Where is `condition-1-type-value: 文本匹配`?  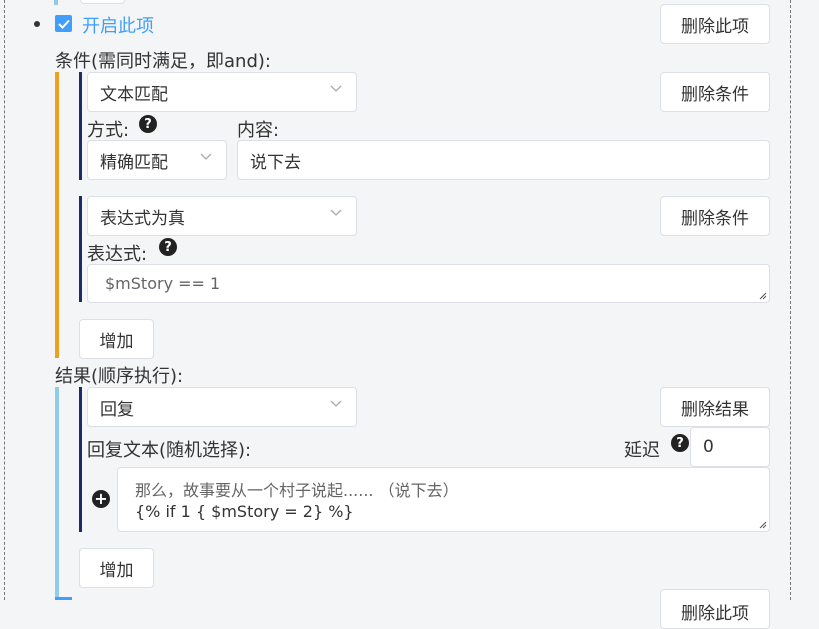 condition-1-type-value: 文本匹配 is located at coordinates (134, 94).